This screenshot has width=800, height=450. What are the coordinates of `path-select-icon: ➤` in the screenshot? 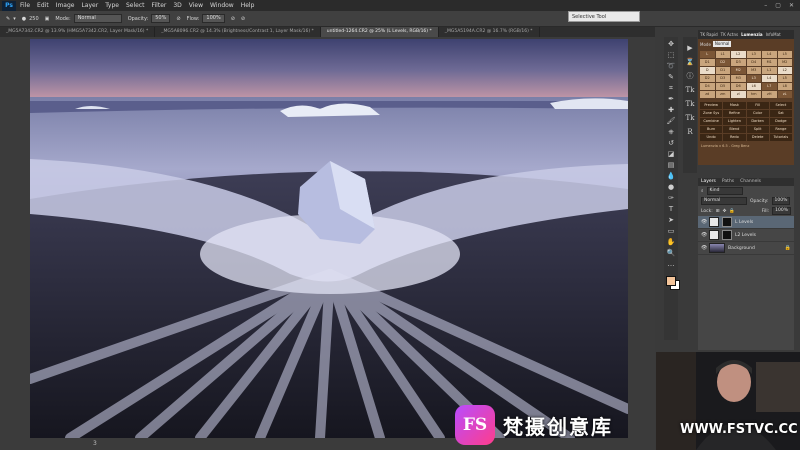 It's located at (671, 220).